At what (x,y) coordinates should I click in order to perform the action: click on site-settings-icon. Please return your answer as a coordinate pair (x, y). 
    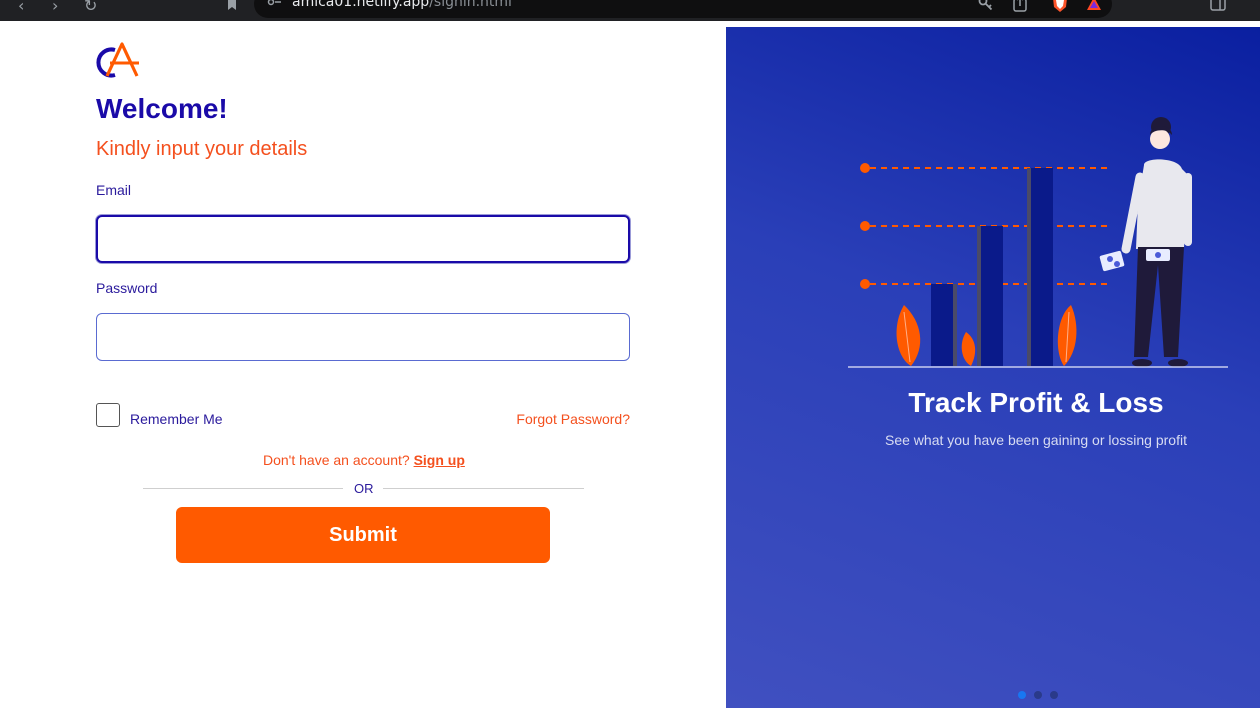
    Looking at the image, I should click on (274, 6).